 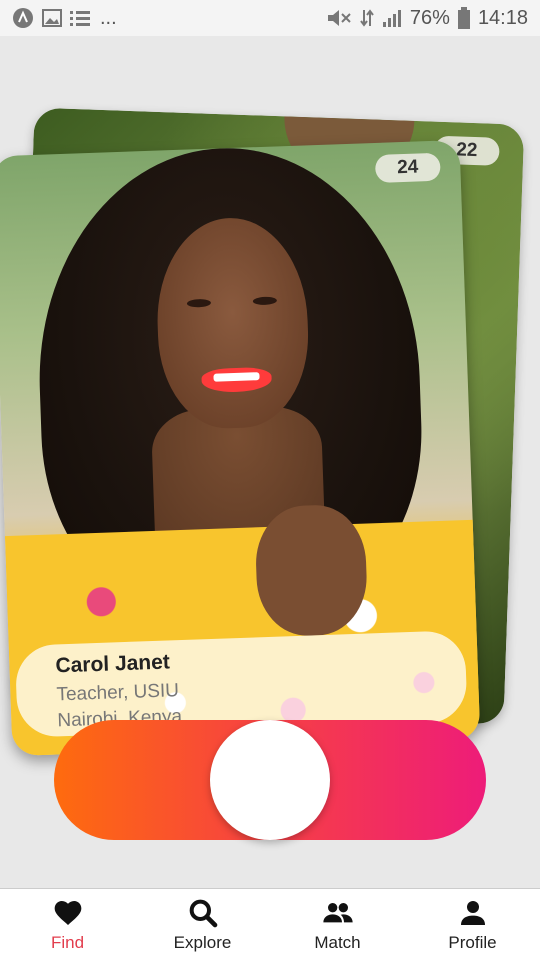 I want to click on photo-teeth, so click(x=236, y=377).